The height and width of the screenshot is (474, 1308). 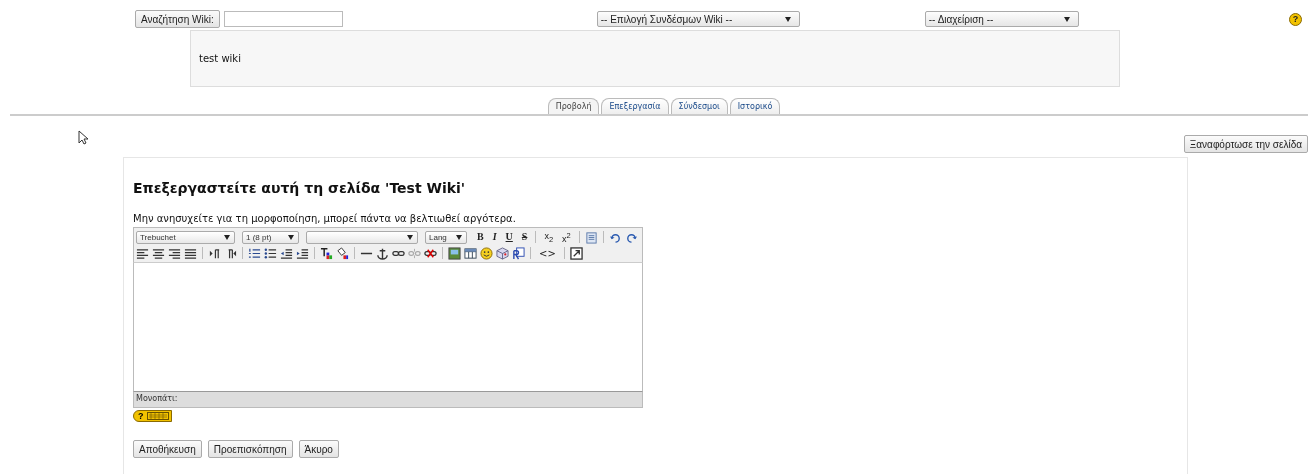 What do you see at coordinates (142, 253) in the screenshot?
I see `align-left-icon` at bounding box center [142, 253].